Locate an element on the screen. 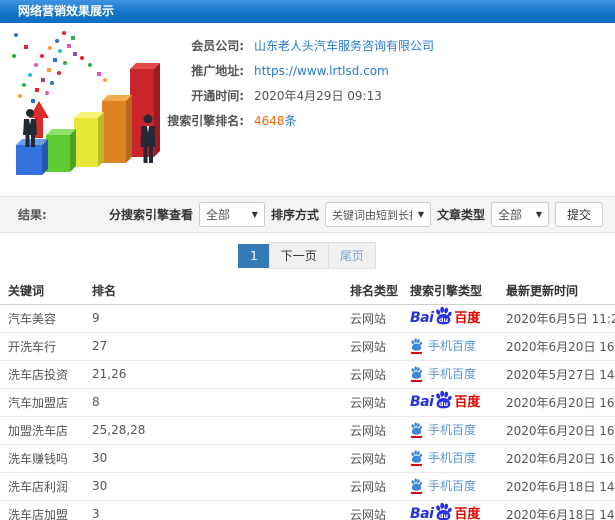  pagination: 1 下一页 尾页 is located at coordinates (307, 255).